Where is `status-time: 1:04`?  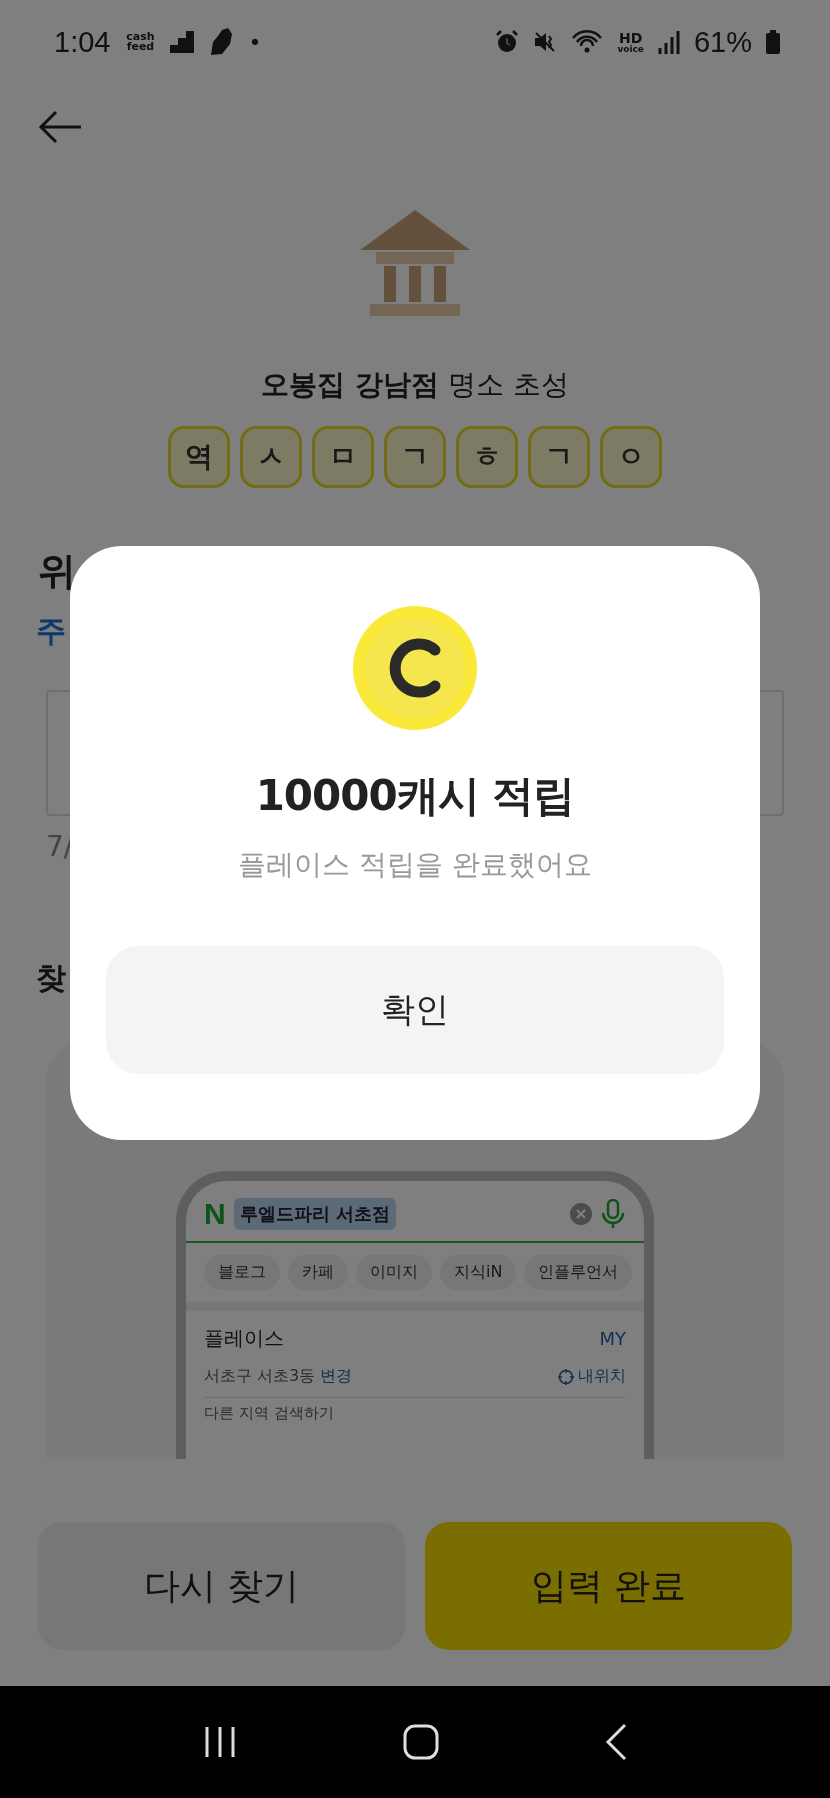 status-time: 1:04 is located at coordinates (82, 42).